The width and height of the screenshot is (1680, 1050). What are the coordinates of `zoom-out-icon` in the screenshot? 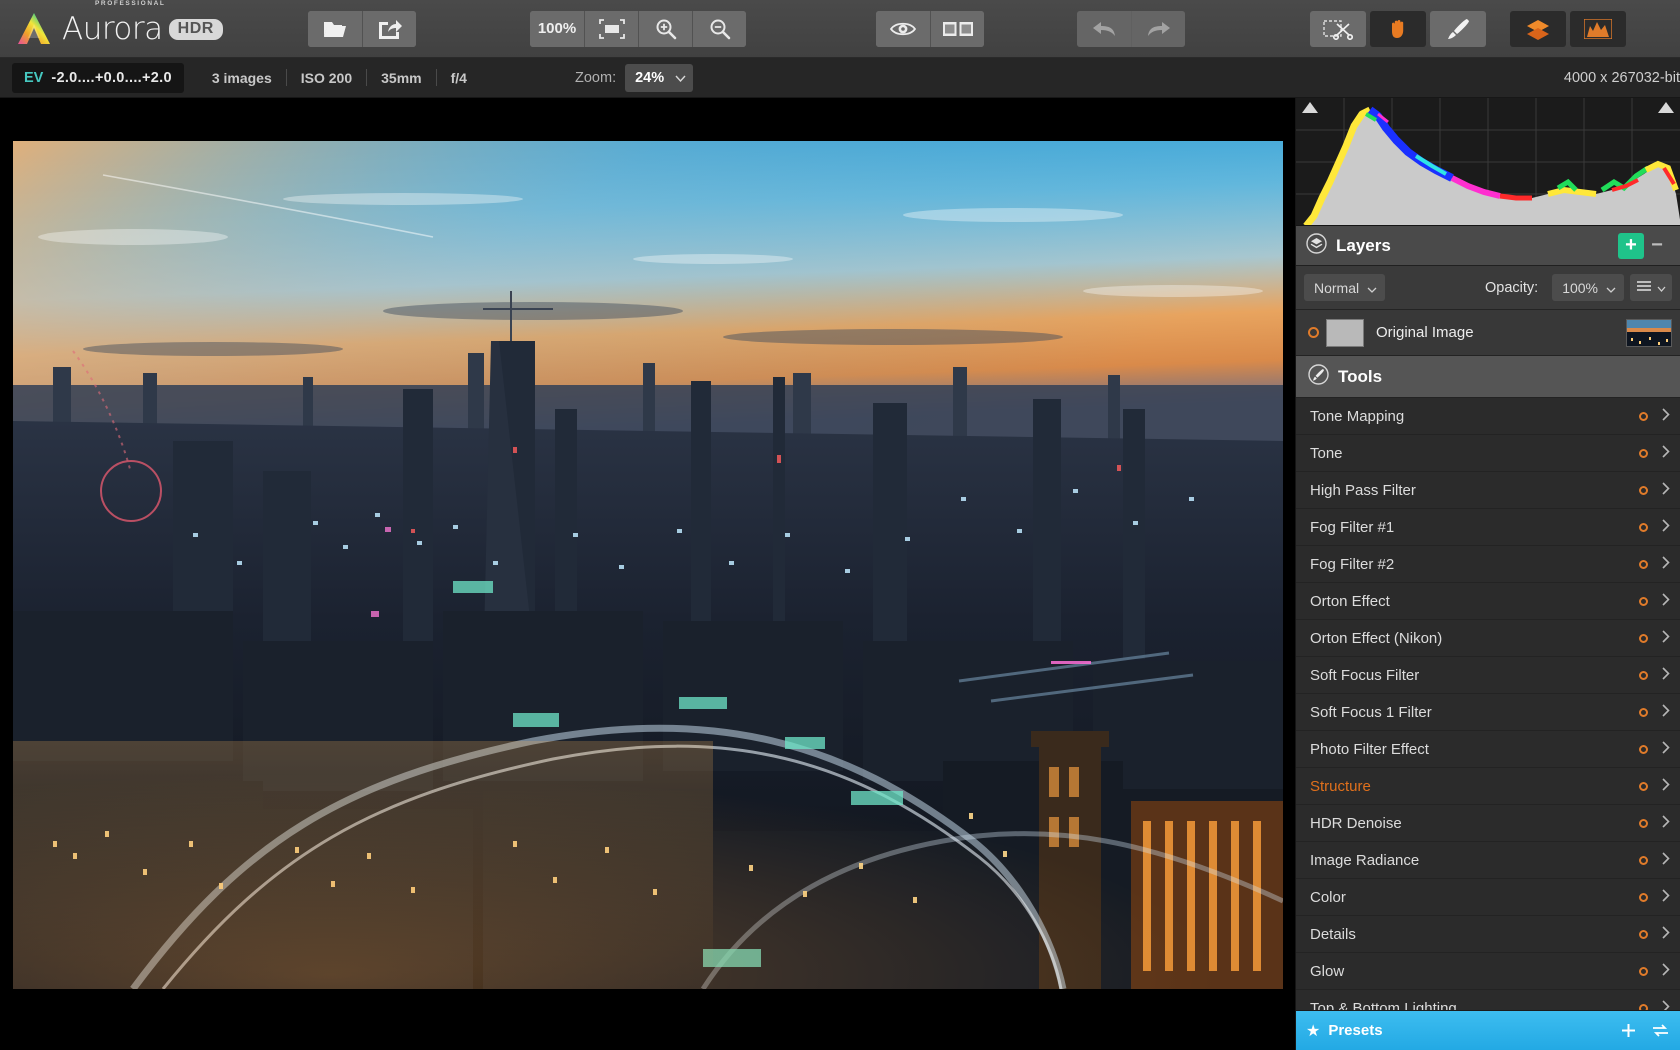 It's located at (720, 29).